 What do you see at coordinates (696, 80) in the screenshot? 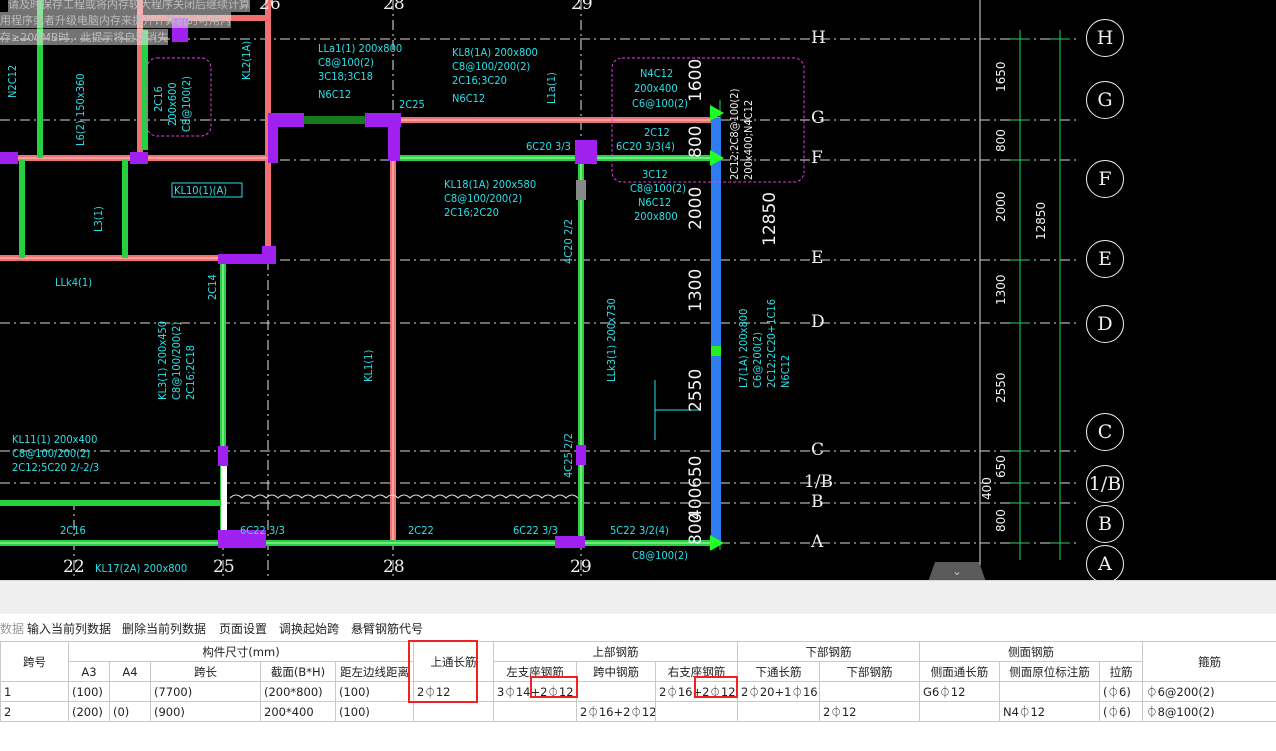
I see `dim-mid-1600: 1600` at bounding box center [696, 80].